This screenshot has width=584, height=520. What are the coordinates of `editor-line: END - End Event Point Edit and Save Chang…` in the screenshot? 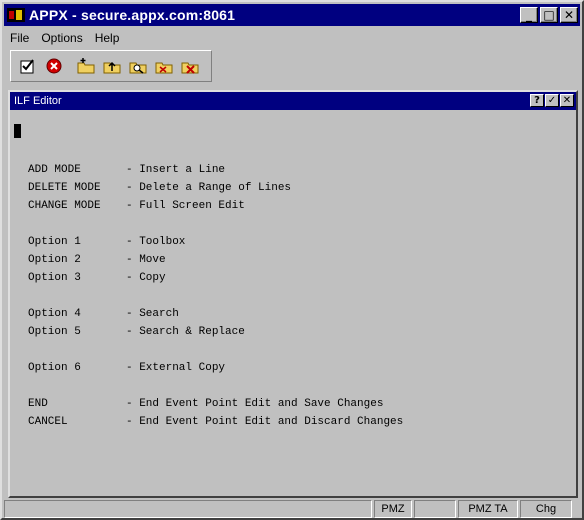 It's located at (206, 404).